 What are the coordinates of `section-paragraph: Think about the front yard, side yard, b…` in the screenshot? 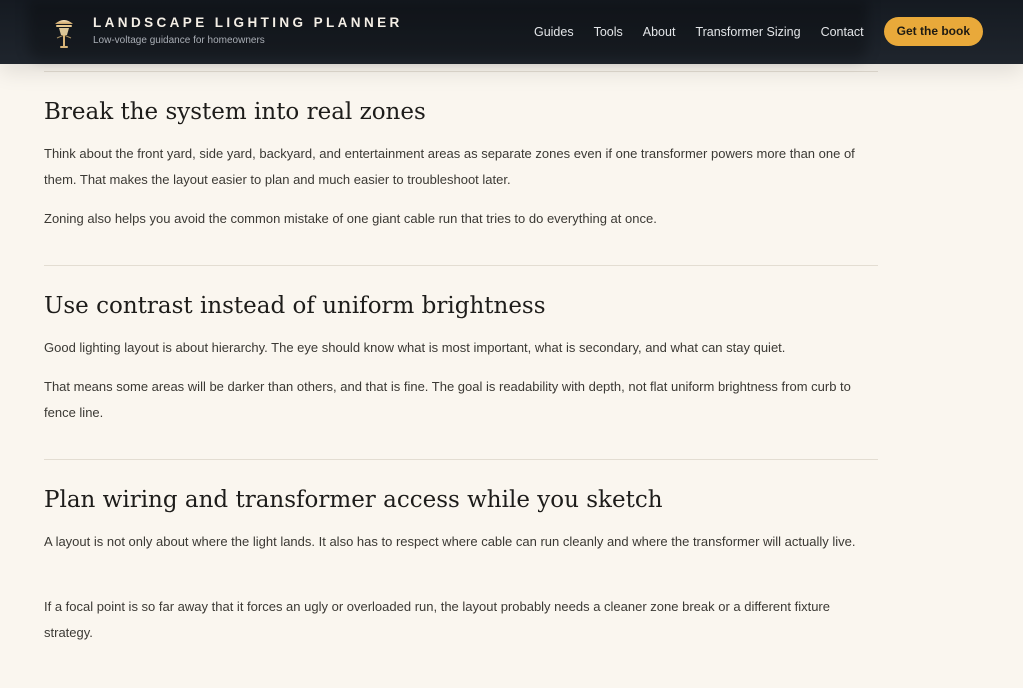 It's located at (449, 166).